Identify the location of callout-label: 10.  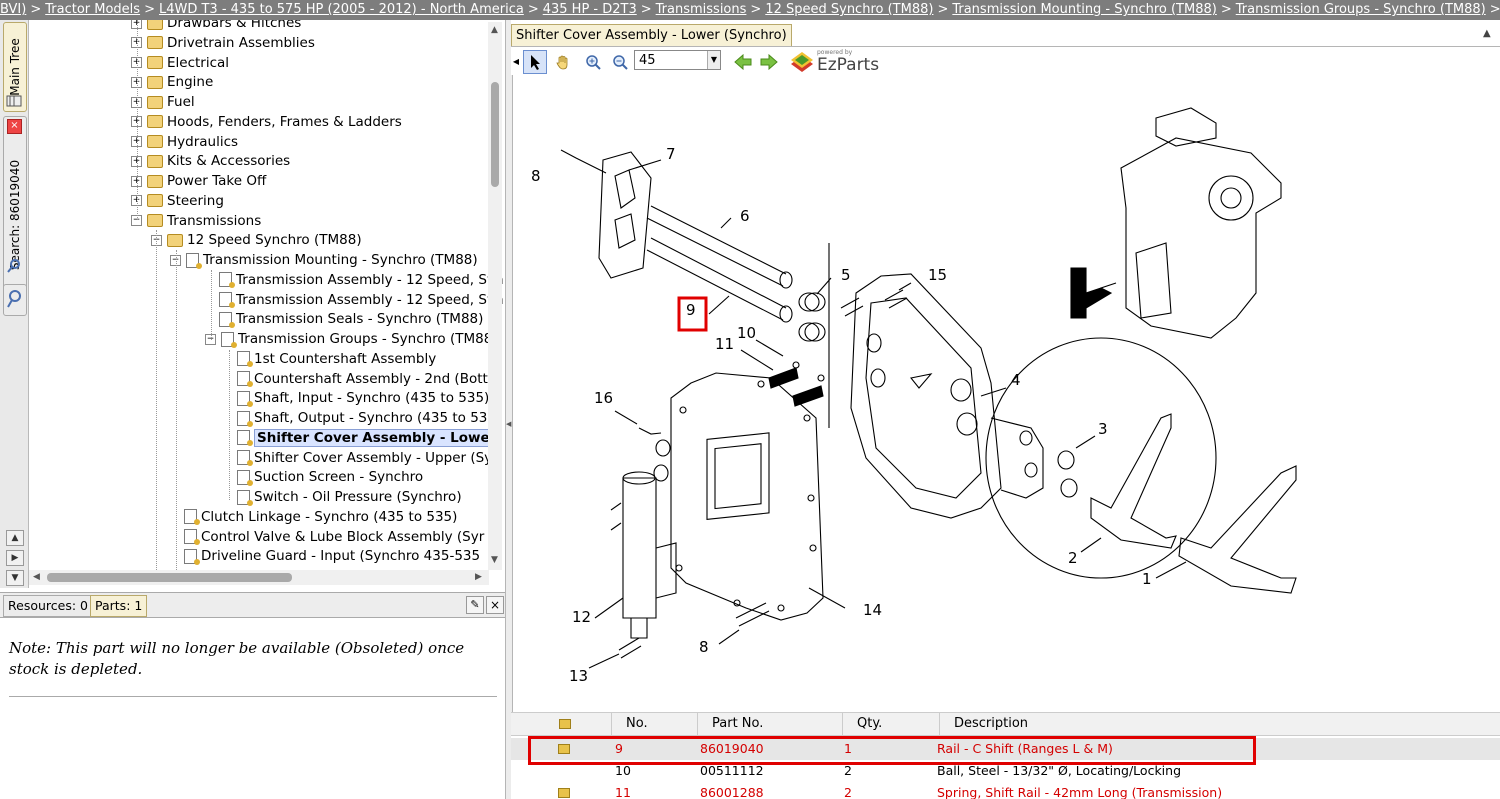
(746, 333).